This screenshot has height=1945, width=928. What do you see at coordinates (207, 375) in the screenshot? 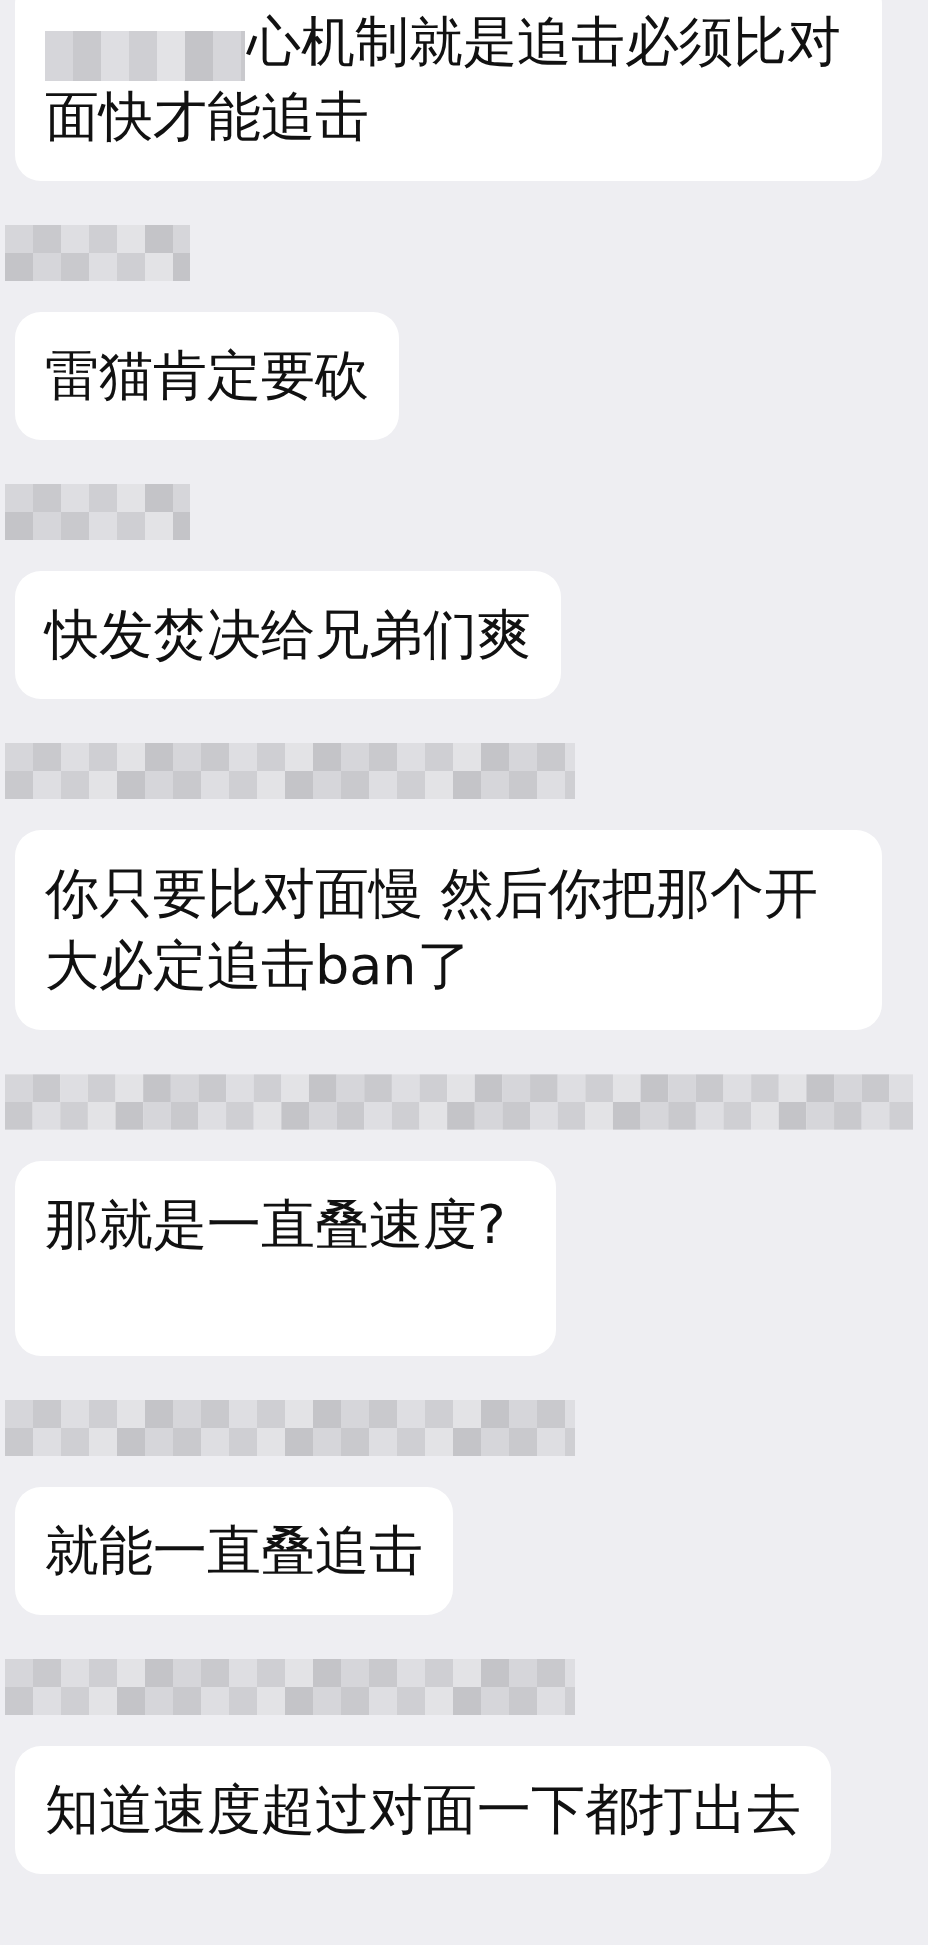
I see `message-text: 雷猫肯定要砍` at bounding box center [207, 375].